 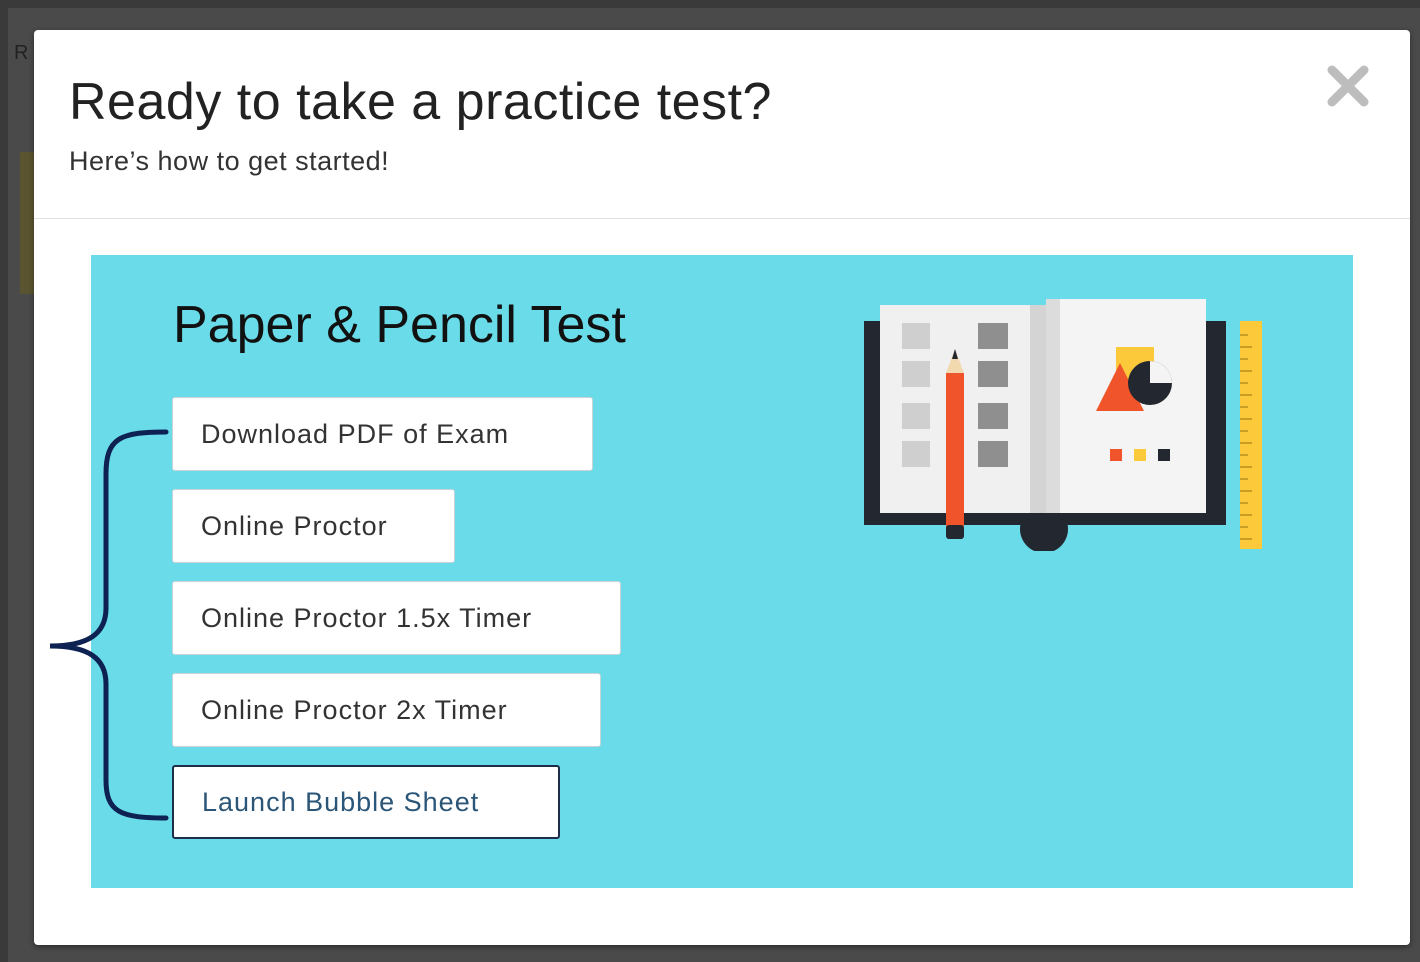 What do you see at coordinates (27, 223) in the screenshot?
I see `background-strip` at bounding box center [27, 223].